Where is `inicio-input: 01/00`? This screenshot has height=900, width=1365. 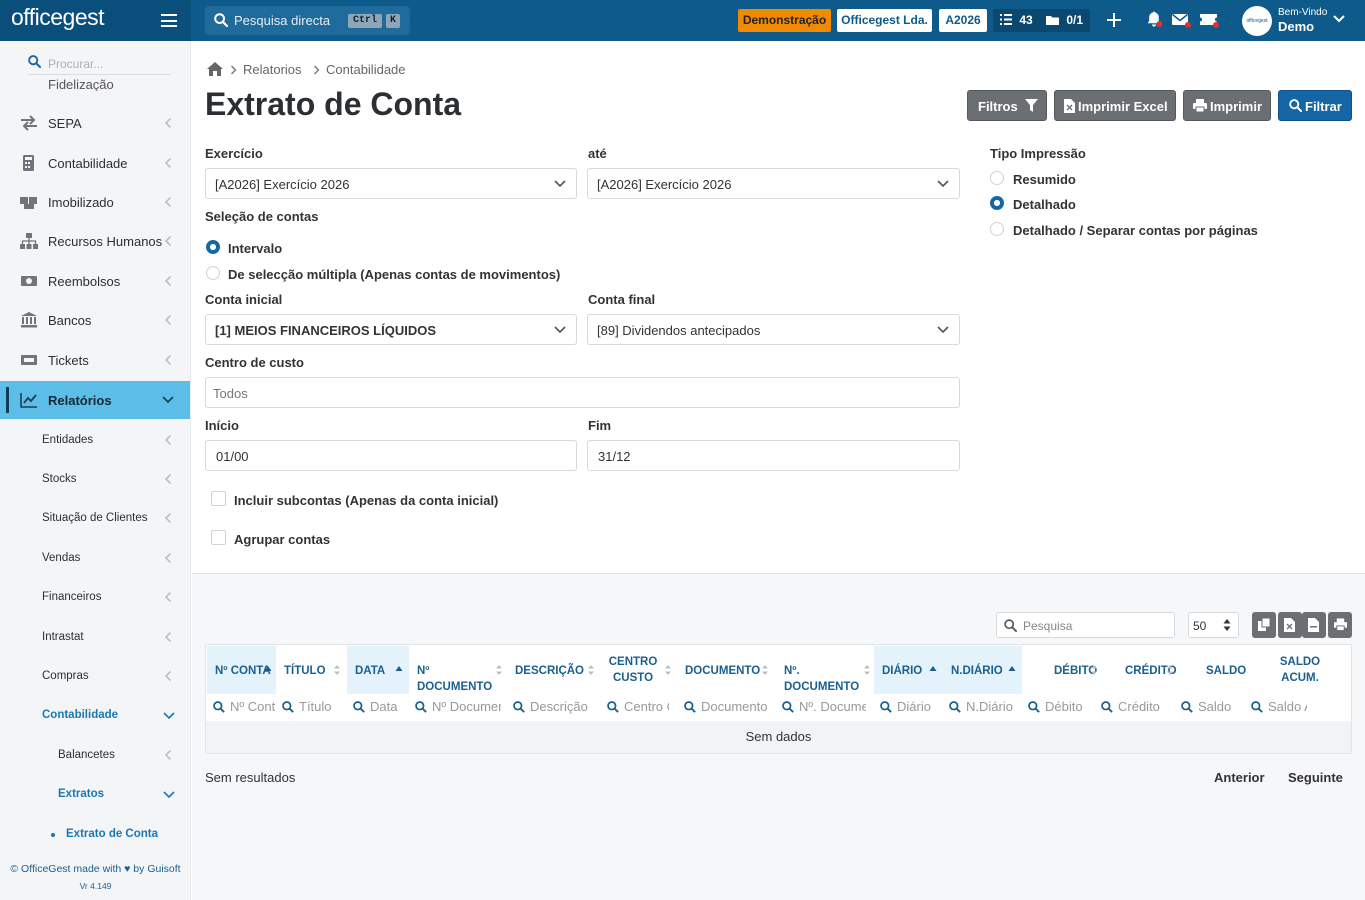
inicio-input: 01/00 is located at coordinates (391, 455).